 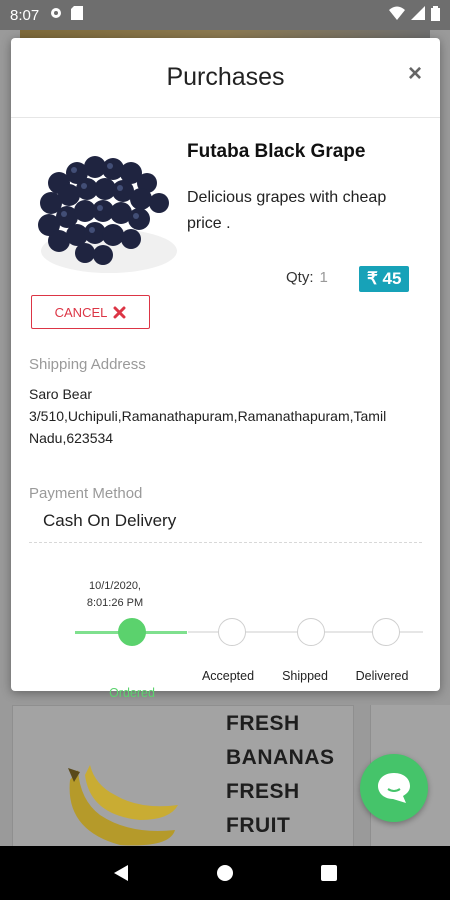 I want to click on navigation-bar, so click(x=225, y=873).